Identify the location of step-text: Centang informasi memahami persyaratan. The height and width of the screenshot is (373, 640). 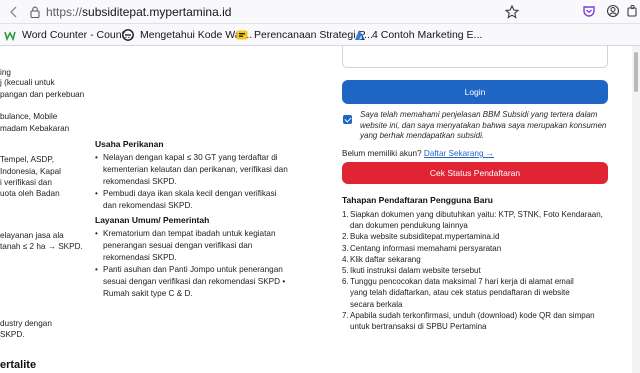
(426, 248).